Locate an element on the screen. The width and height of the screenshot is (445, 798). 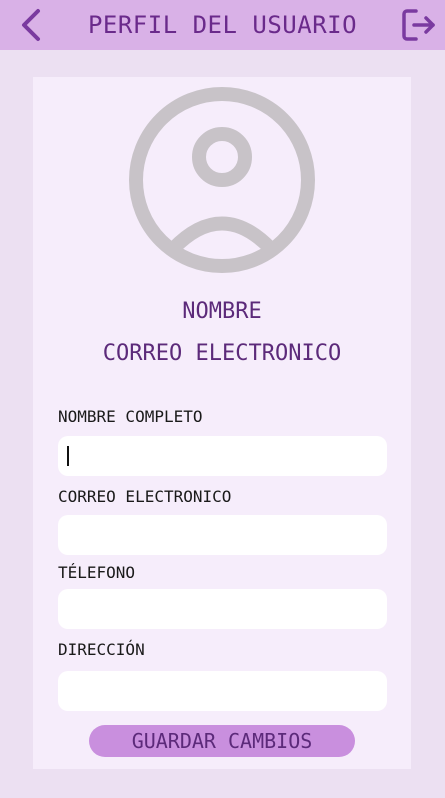
logout-icon is located at coordinates (418, 25).